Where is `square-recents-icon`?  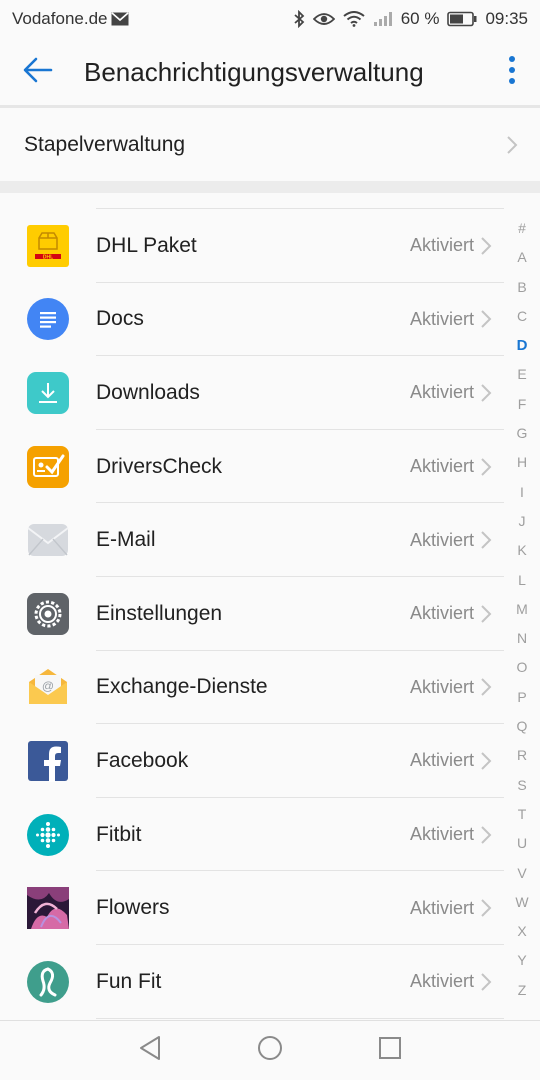 square-recents-icon is located at coordinates (390, 1050).